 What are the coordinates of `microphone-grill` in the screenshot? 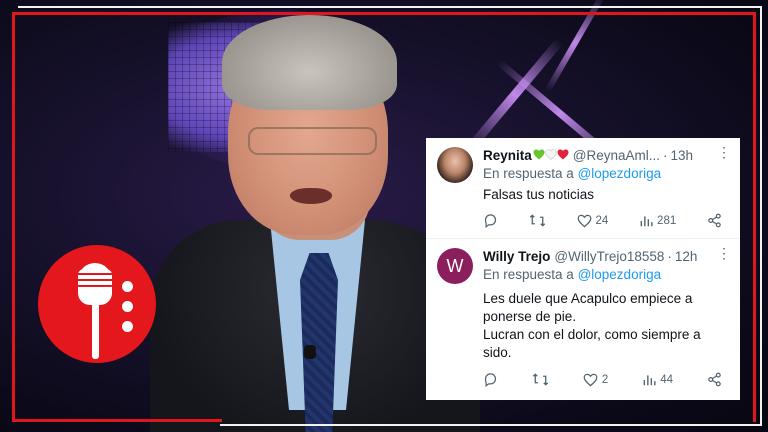 It's located at (95, 280).